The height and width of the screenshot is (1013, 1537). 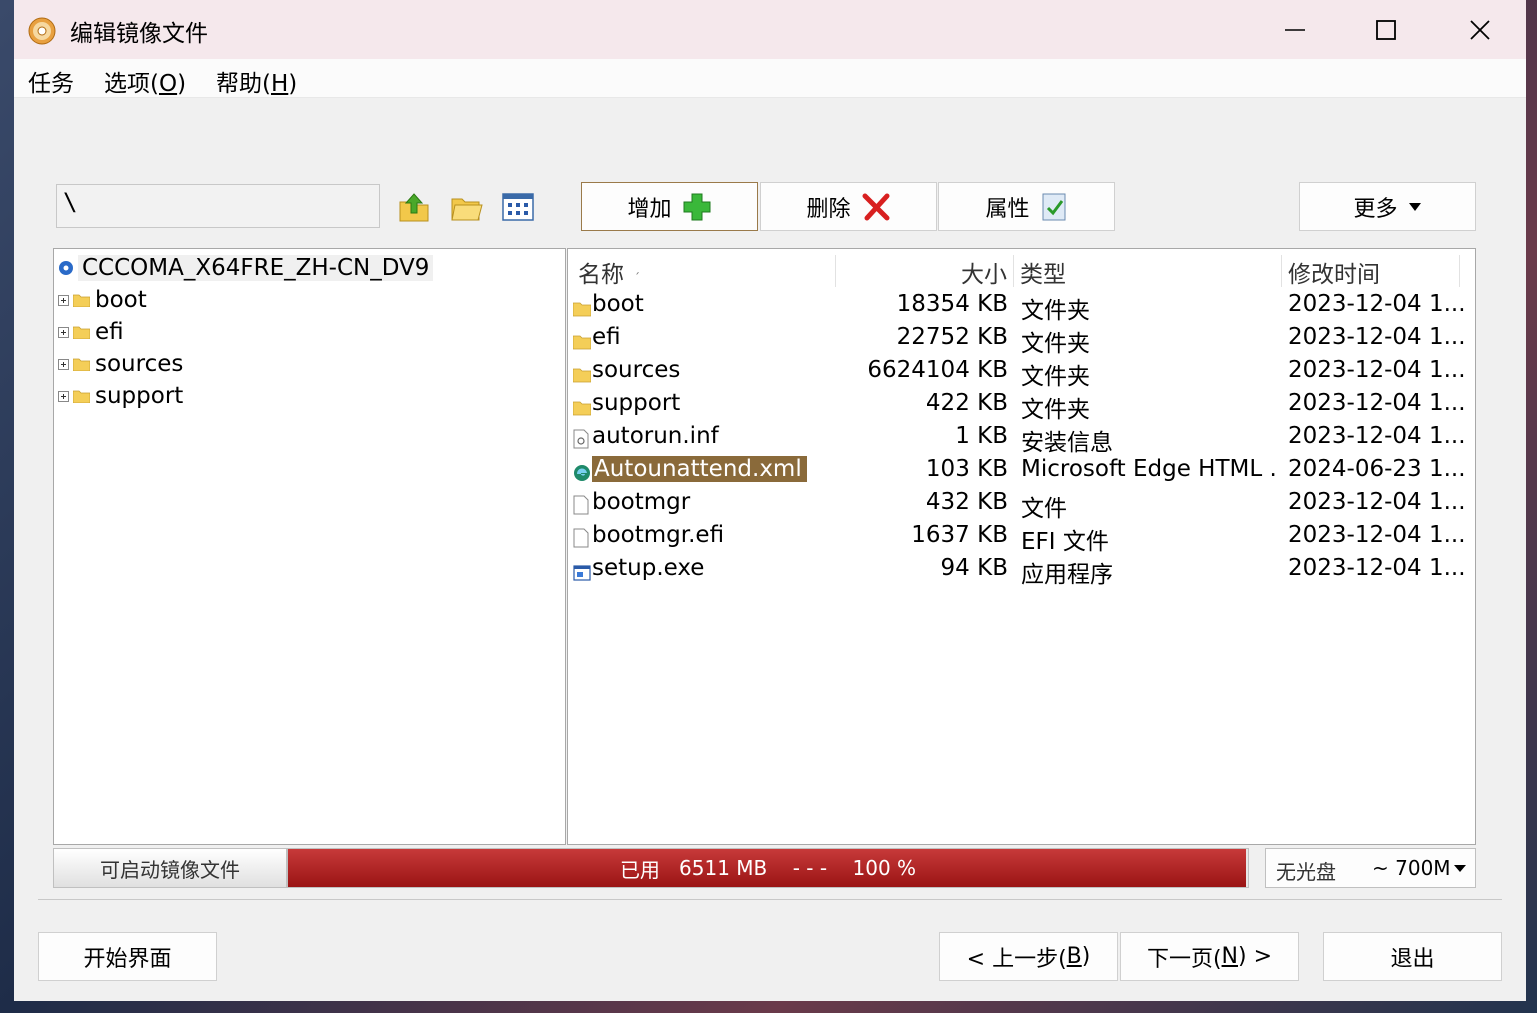 I want to click on tree-root: CCCOMA_X64FRE_ZH-CN_DV9, so click(x=246, y=268).